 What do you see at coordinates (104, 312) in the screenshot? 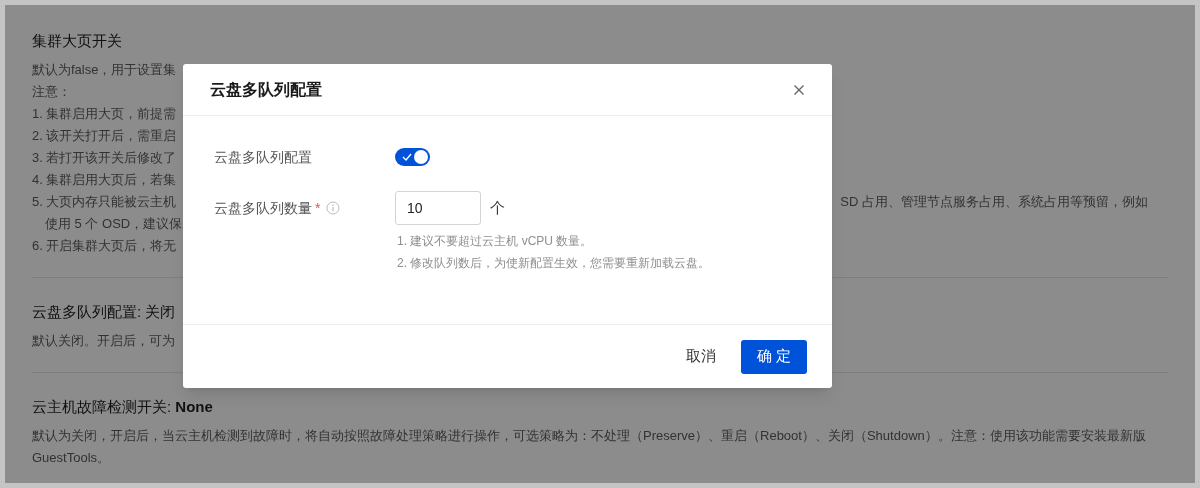
I see `section-title: 云盘多队列配置: 关闭` at bounding box center [104, 312].